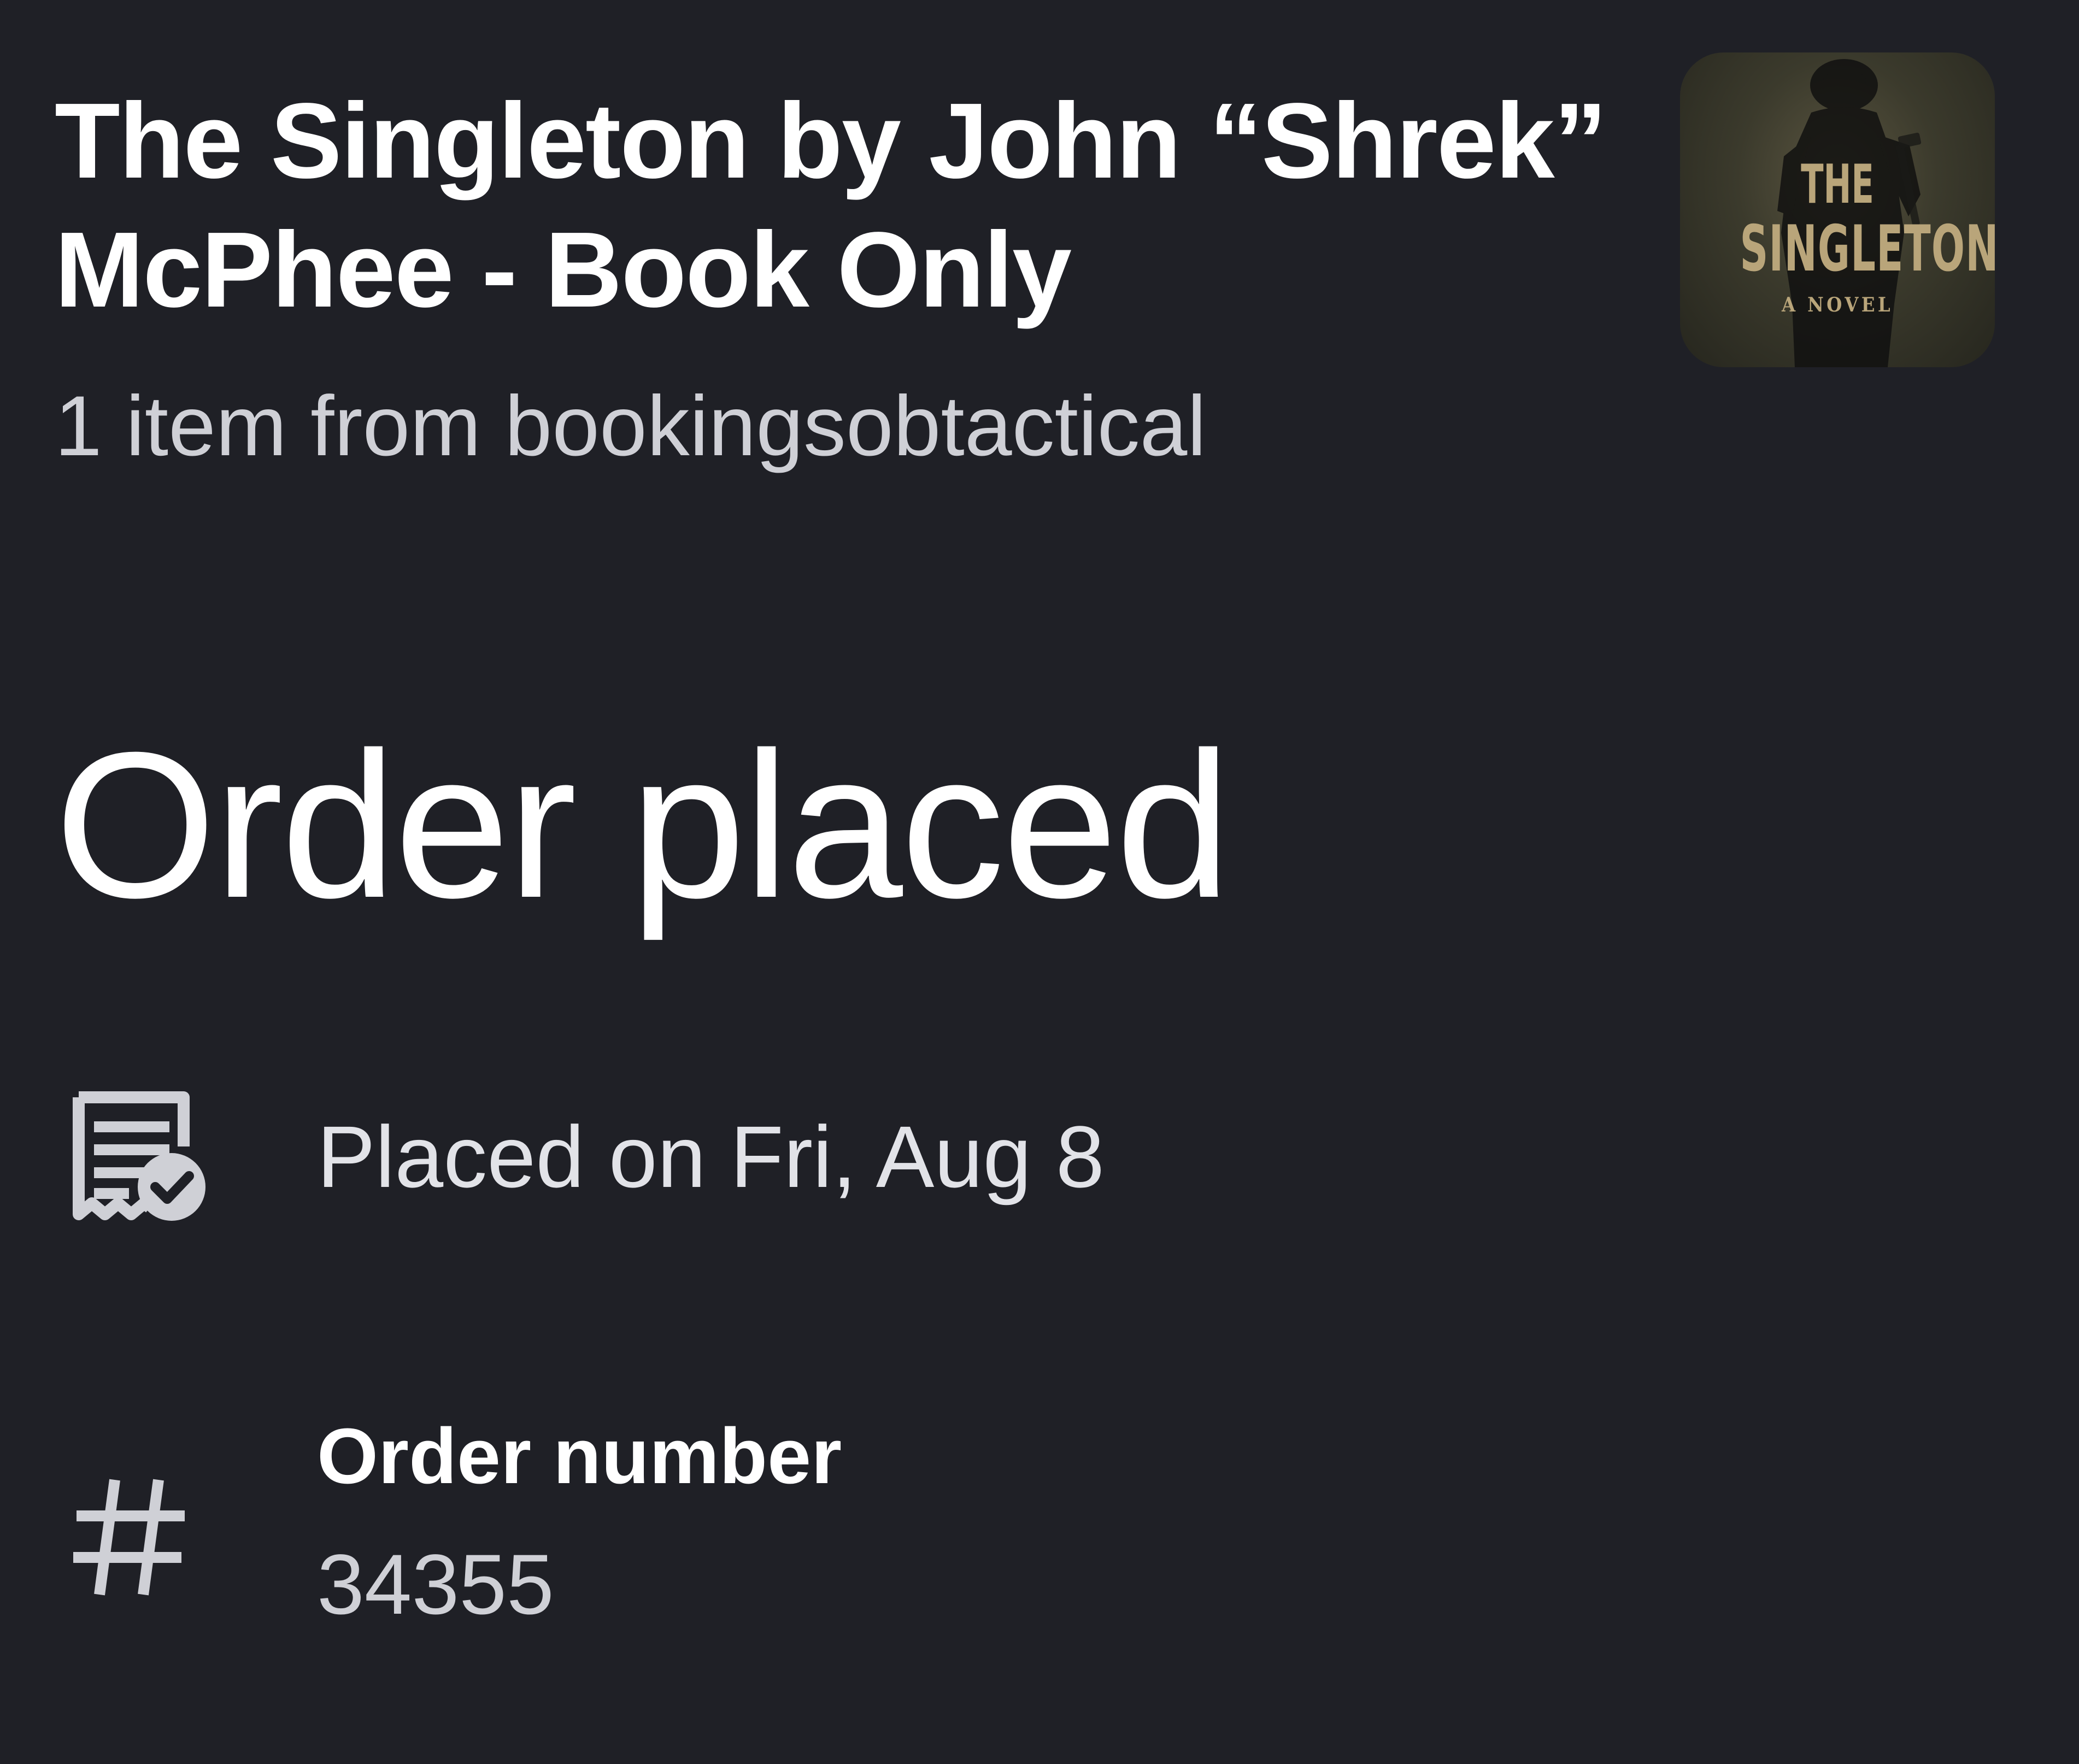  Describe the element at coordinates (1837, 185) in the screenshot. I see `cover-title-the: THE` at that location.